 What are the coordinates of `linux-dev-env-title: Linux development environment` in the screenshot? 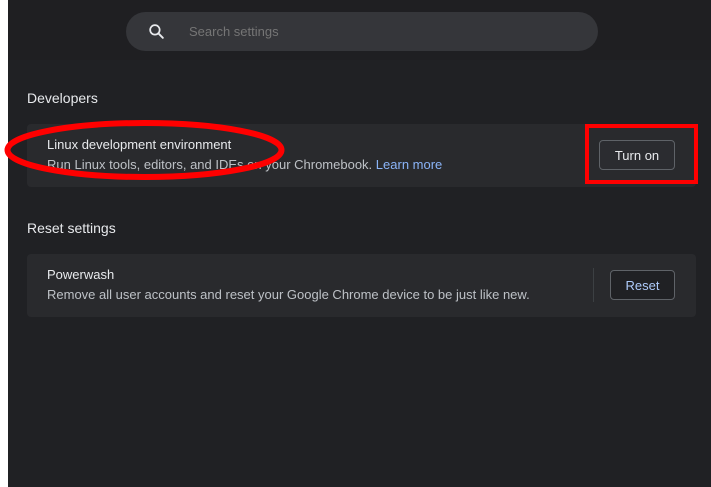 It's located at (139, 144).